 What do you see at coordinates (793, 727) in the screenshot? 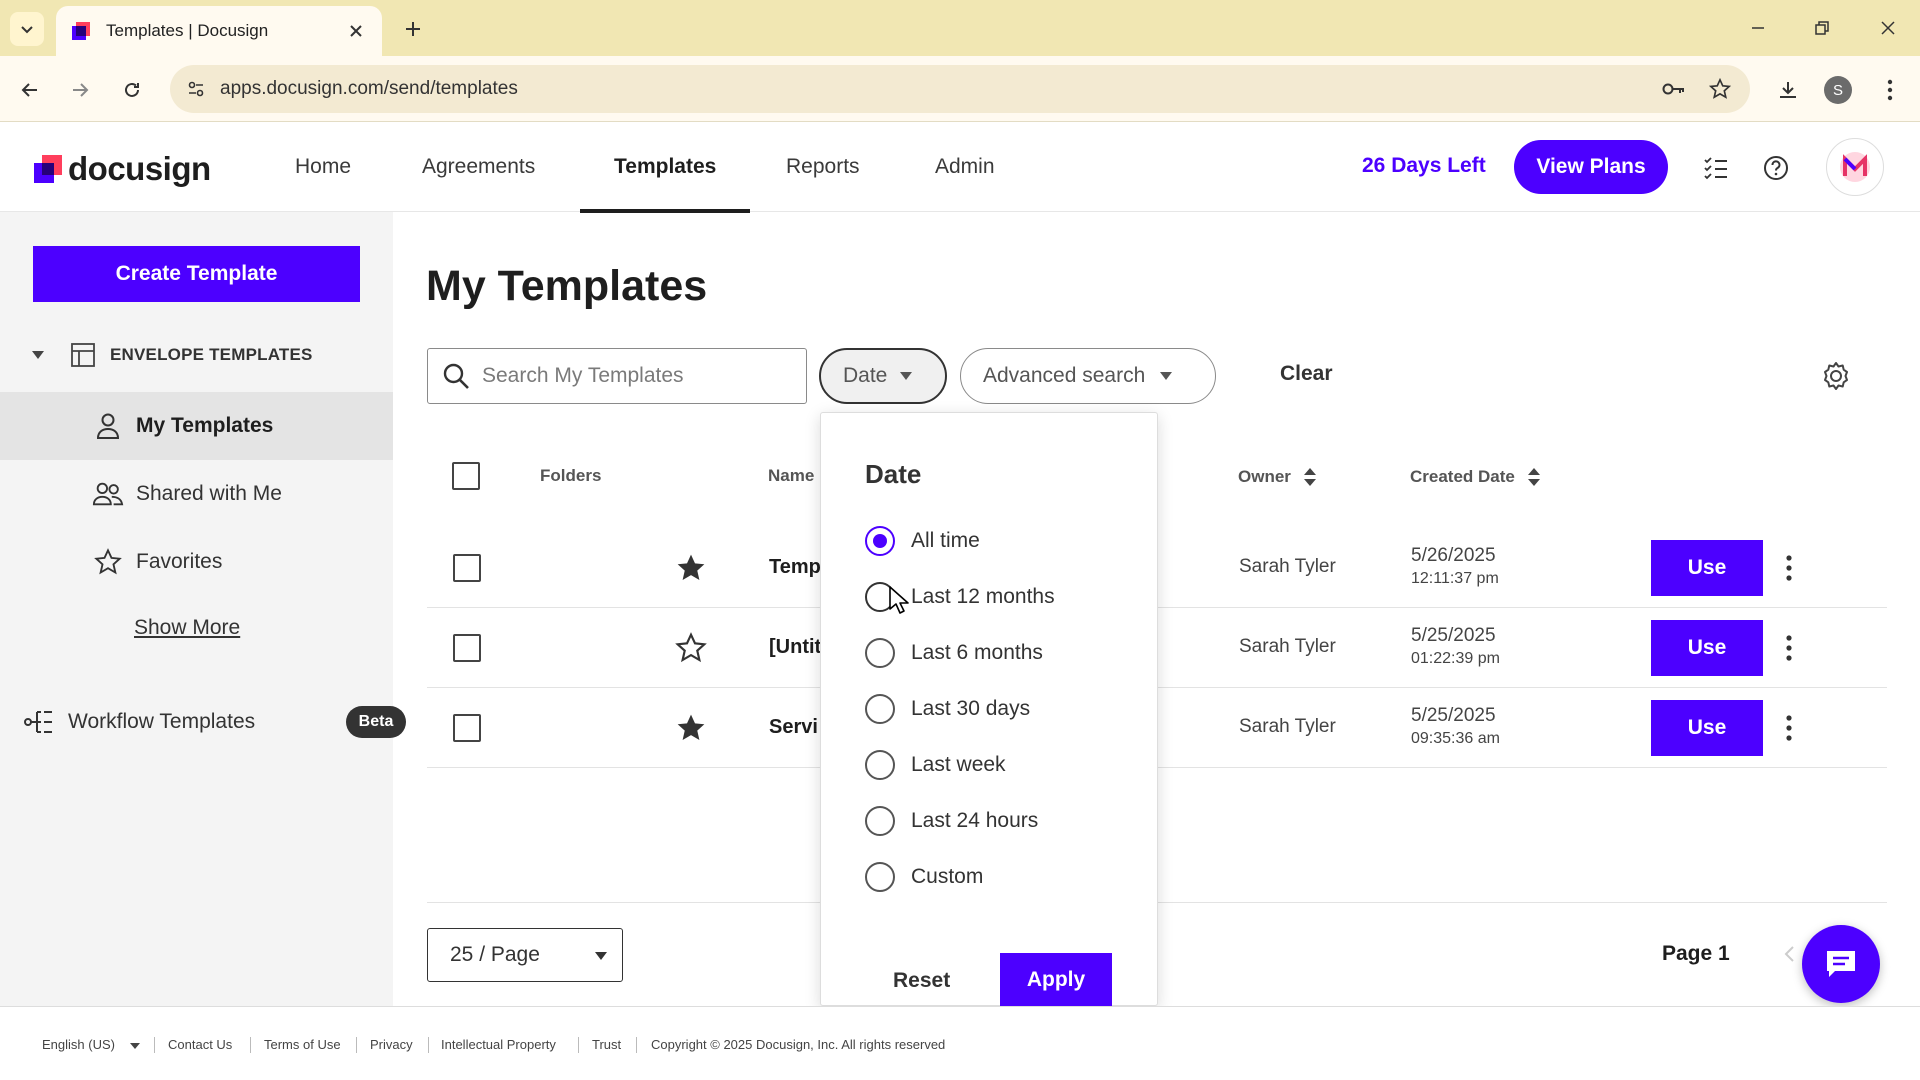
I see `template-name: Servi` at bounding box center [793, 727].